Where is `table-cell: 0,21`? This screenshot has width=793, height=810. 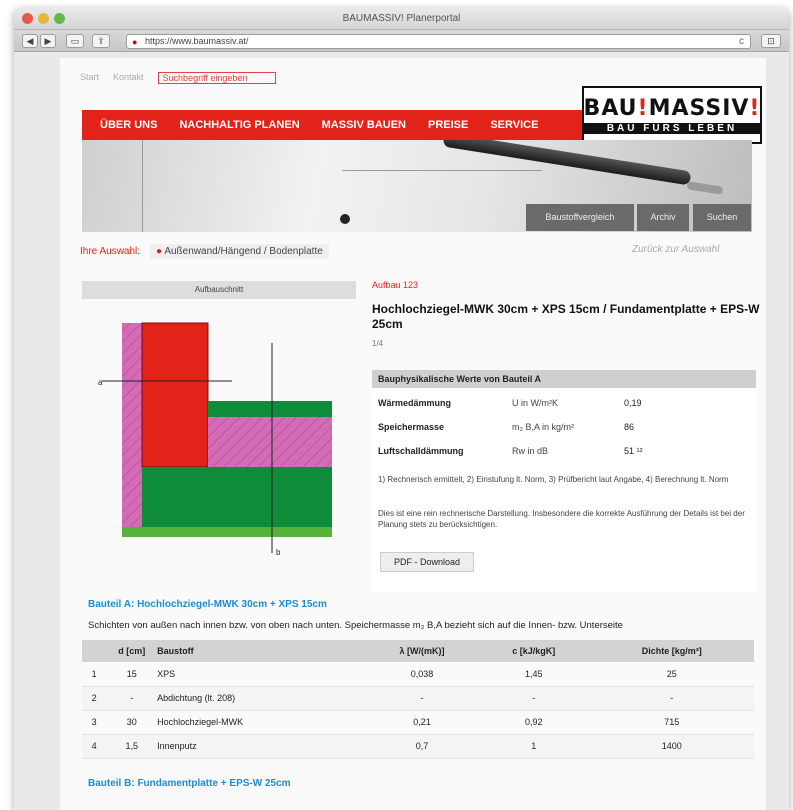 table-cell: 0,21 is located at coordinates (422, 722).